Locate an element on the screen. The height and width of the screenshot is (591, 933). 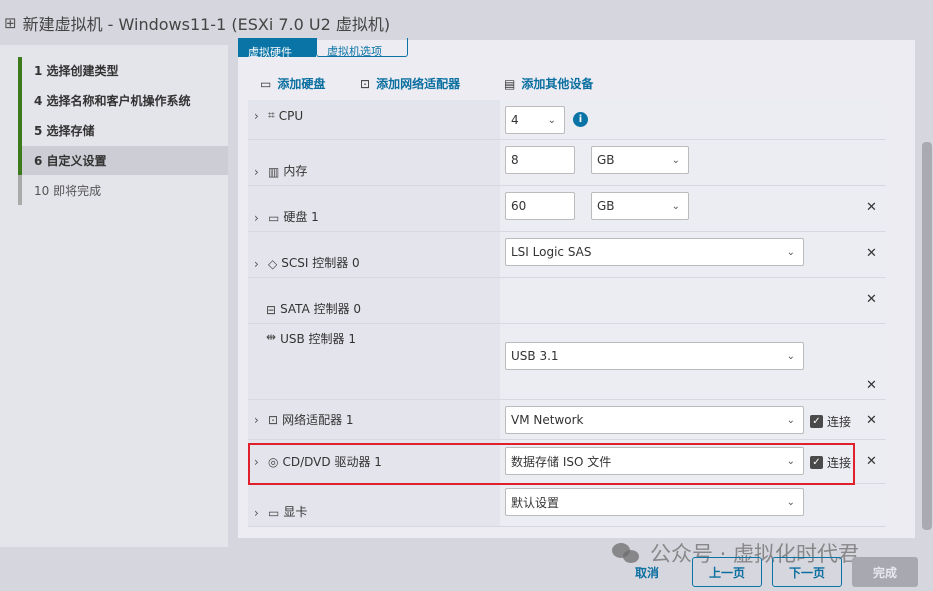
remove-network-icon: ✕ is located at coordinates (871, 420).